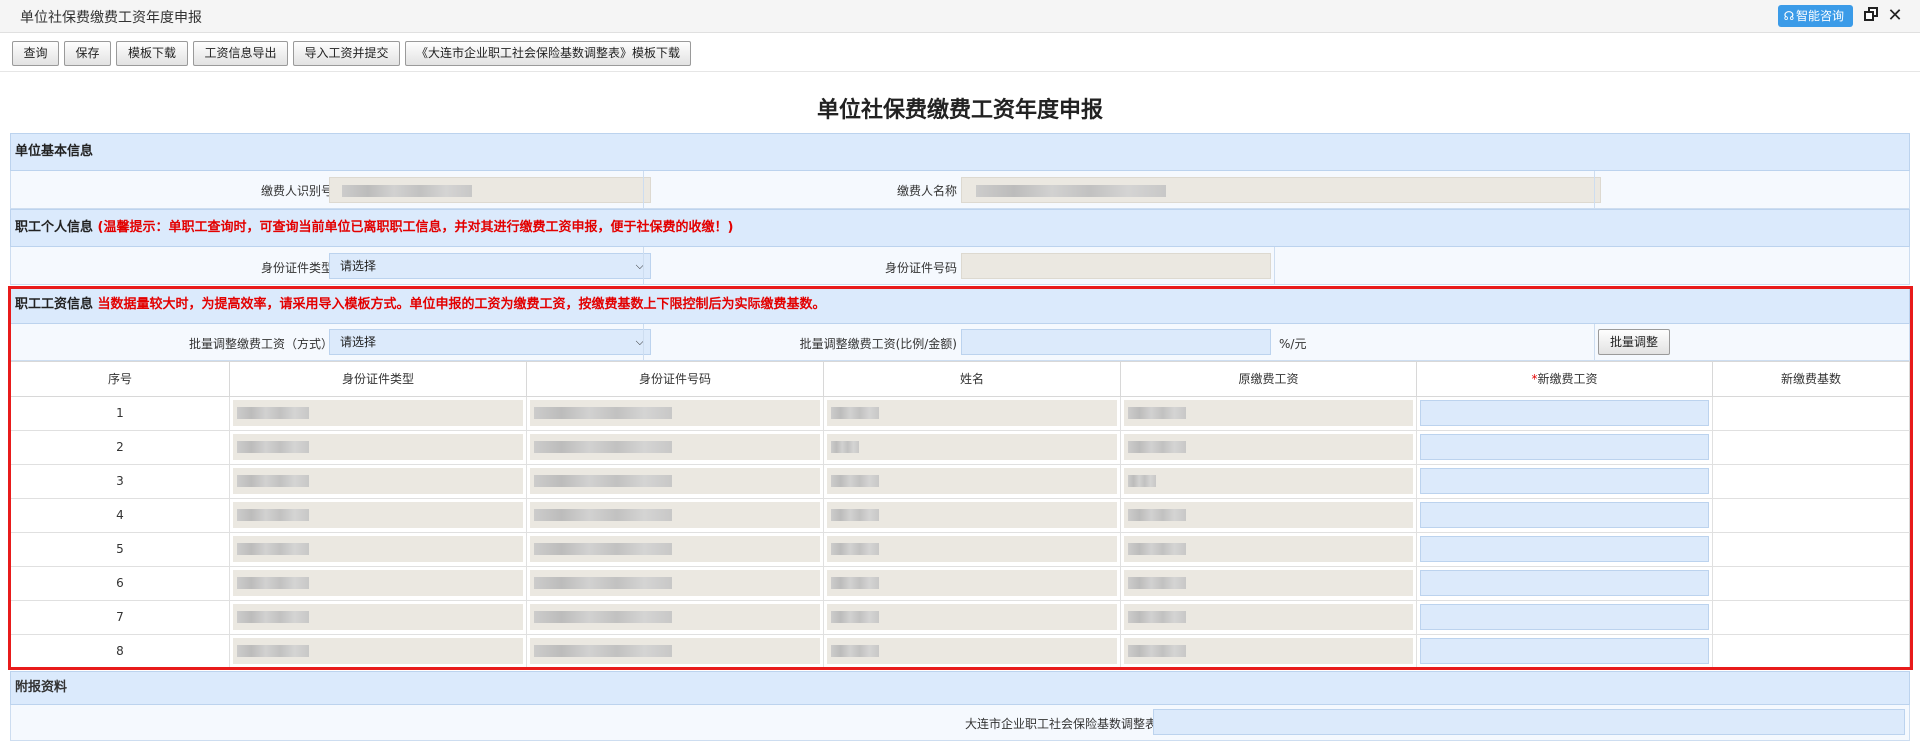  I want to click on save-button: 保存, so click(87, 53).